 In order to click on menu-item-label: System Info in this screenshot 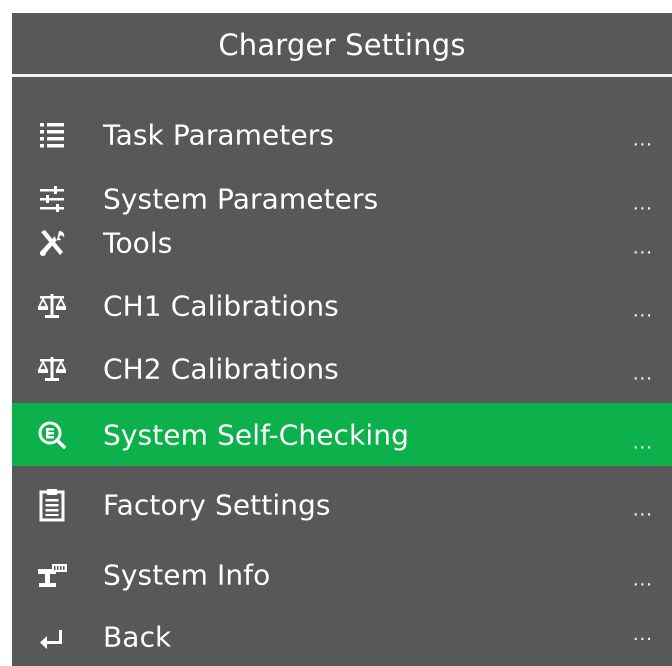, I will do `click(187, 575)`.